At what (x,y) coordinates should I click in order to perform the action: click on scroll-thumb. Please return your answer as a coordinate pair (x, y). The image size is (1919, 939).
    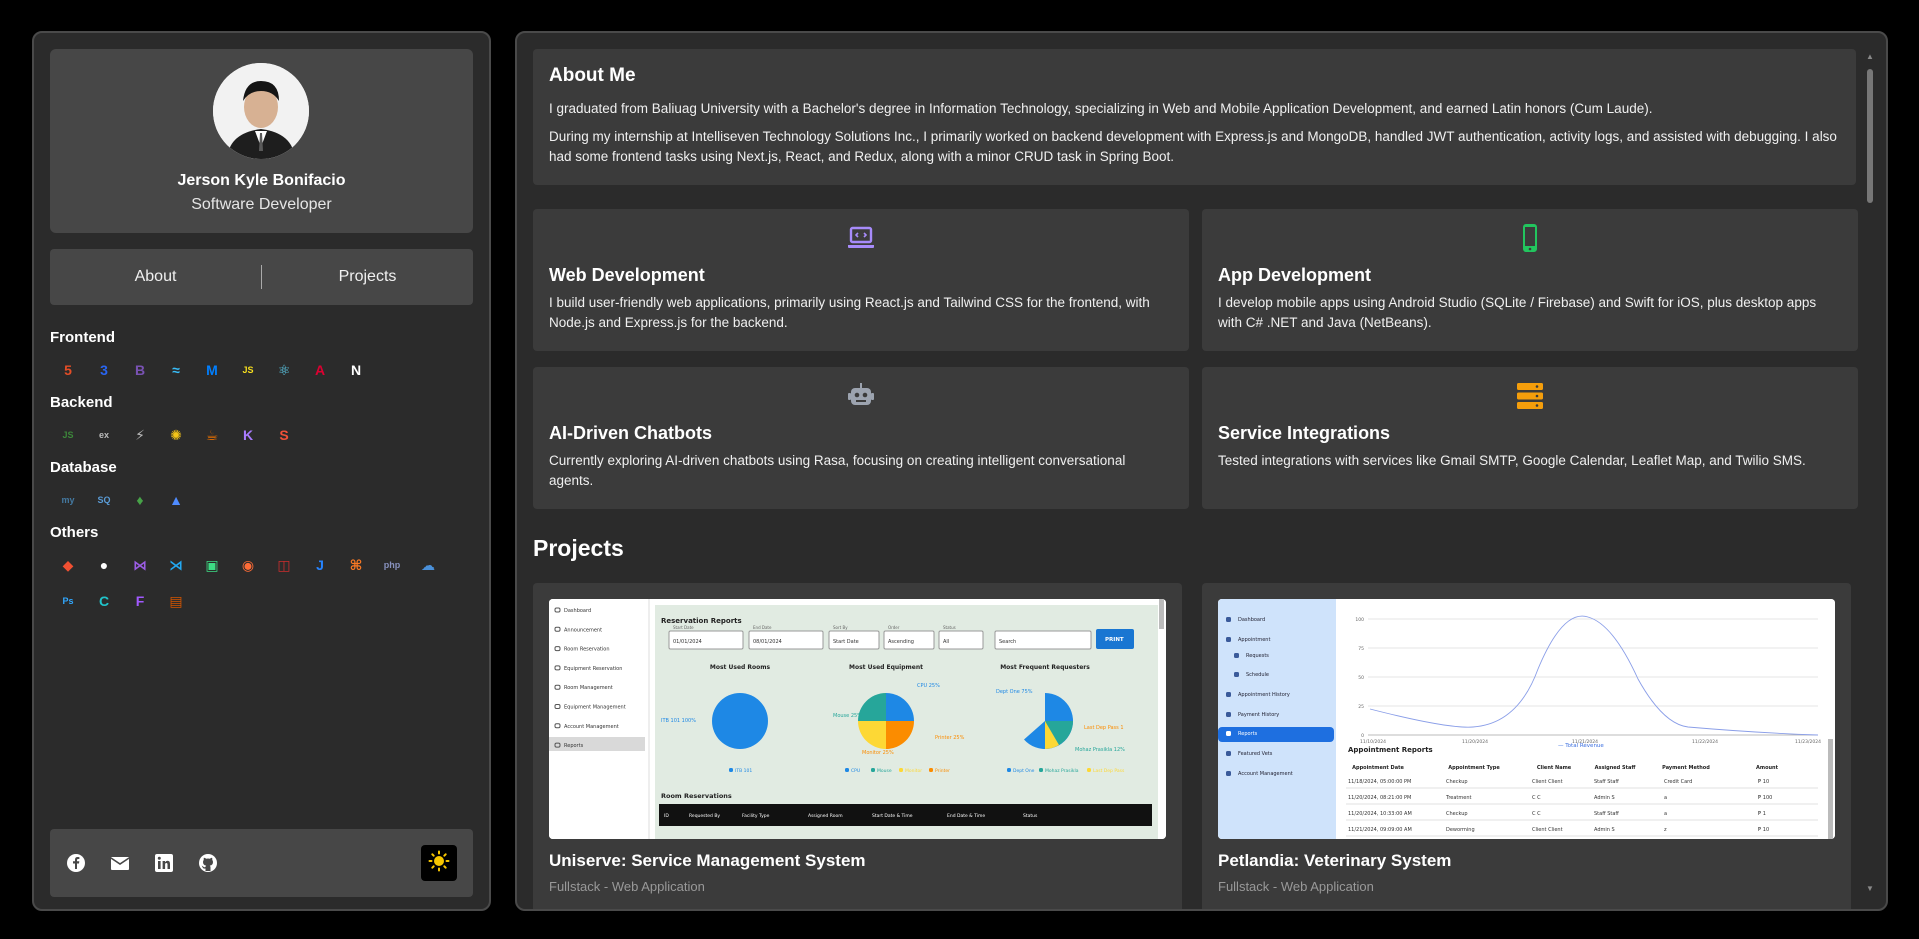
    Looking at the image, I should click on (1870, 136).